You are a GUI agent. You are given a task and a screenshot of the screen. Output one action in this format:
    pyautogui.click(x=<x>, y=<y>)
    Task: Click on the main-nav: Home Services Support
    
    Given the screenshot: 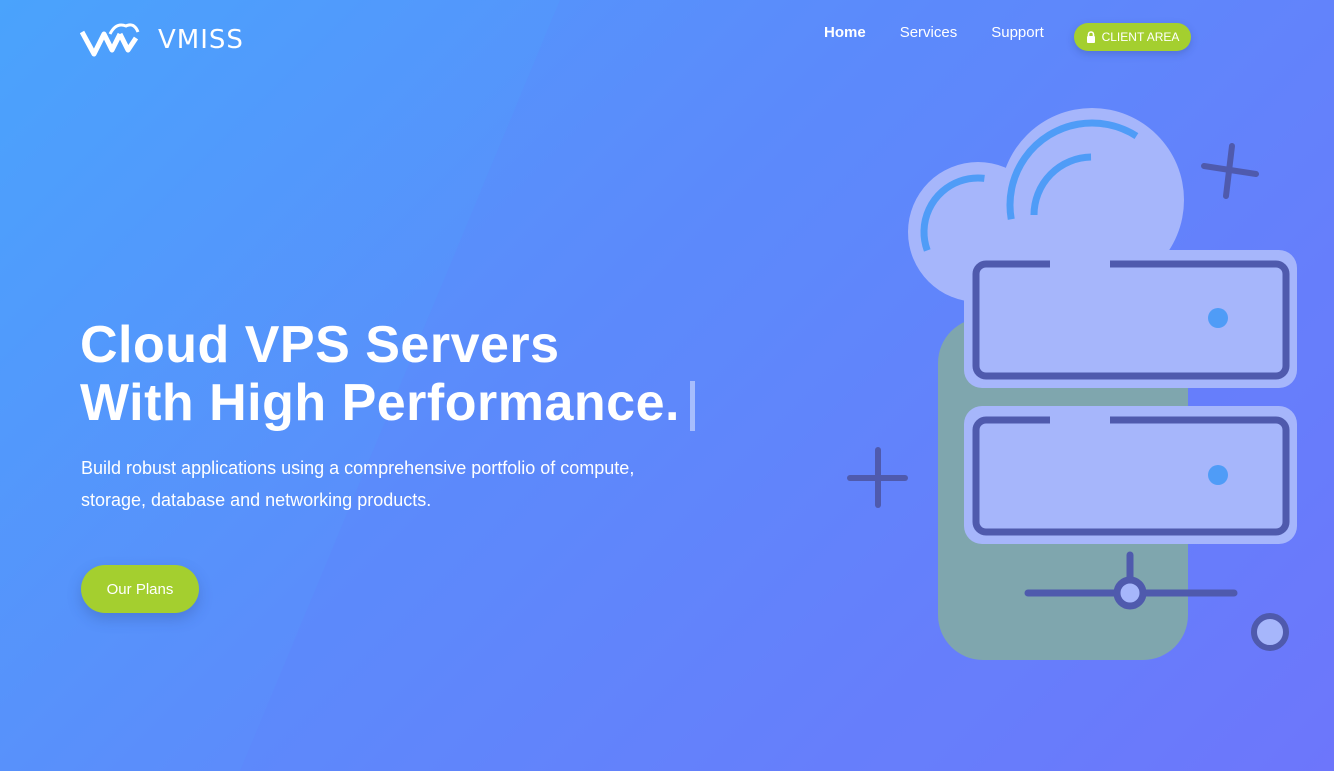 What is the action you would take?
    pyautogui.click(x=951, y=32)
    